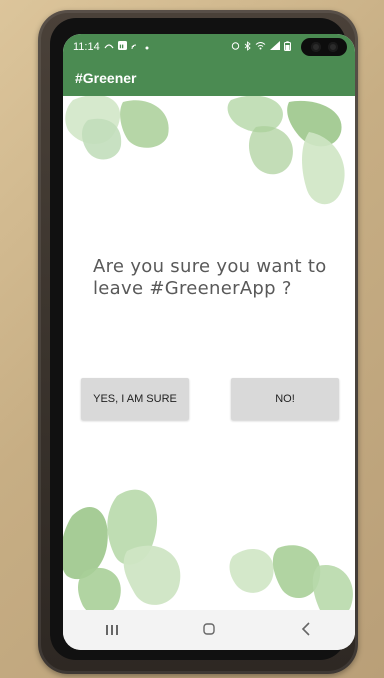  What do you see at coordinates (285, 399) in the screenshot?
I see `no-button: NO!` at bounding box center [285, 399].